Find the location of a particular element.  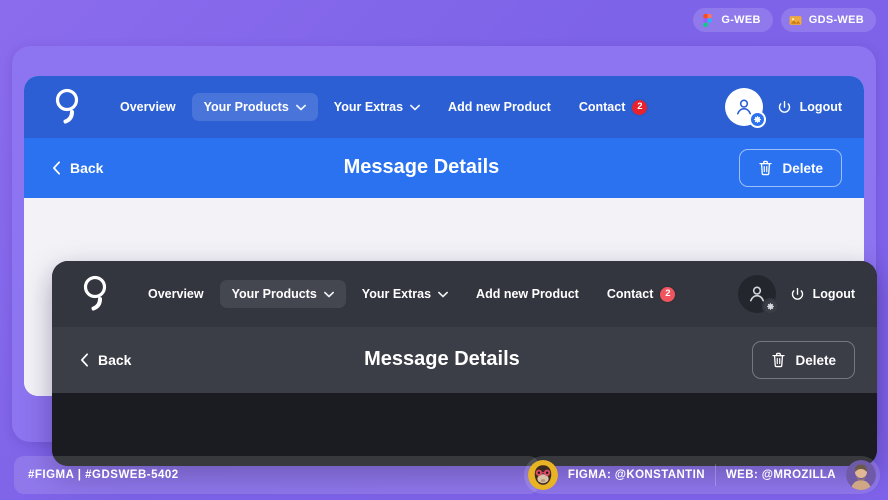

dark-nav-item-contact-label: Contact is located at coordinates (630, 294).